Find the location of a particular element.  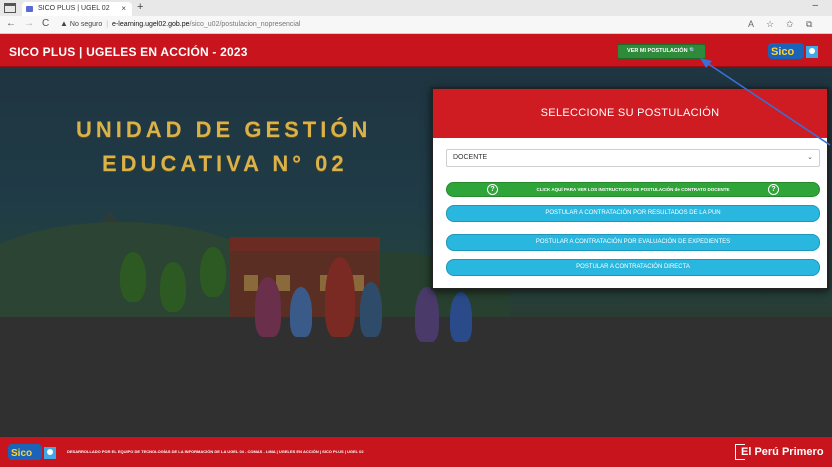

read-aloud-icon: A is located at coordinates (751, 24).